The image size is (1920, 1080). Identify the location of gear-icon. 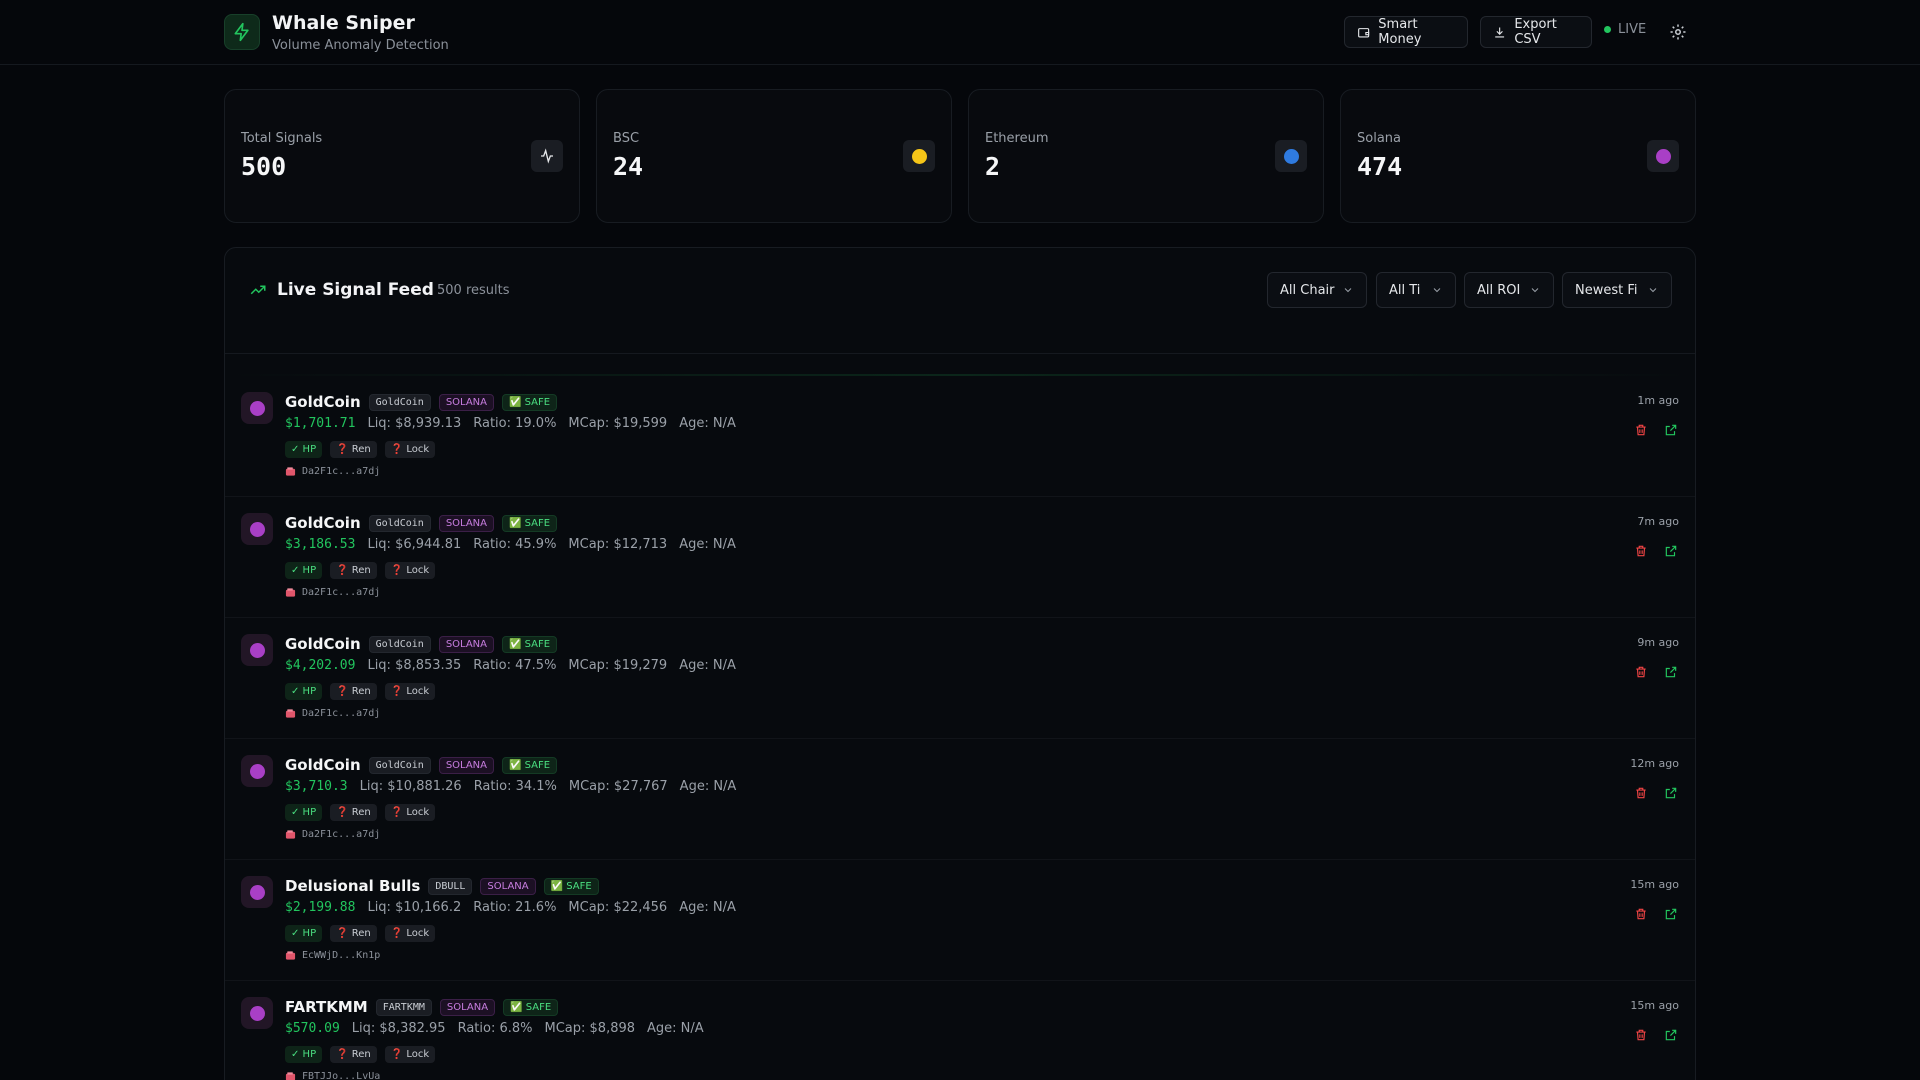
(1678, 32).